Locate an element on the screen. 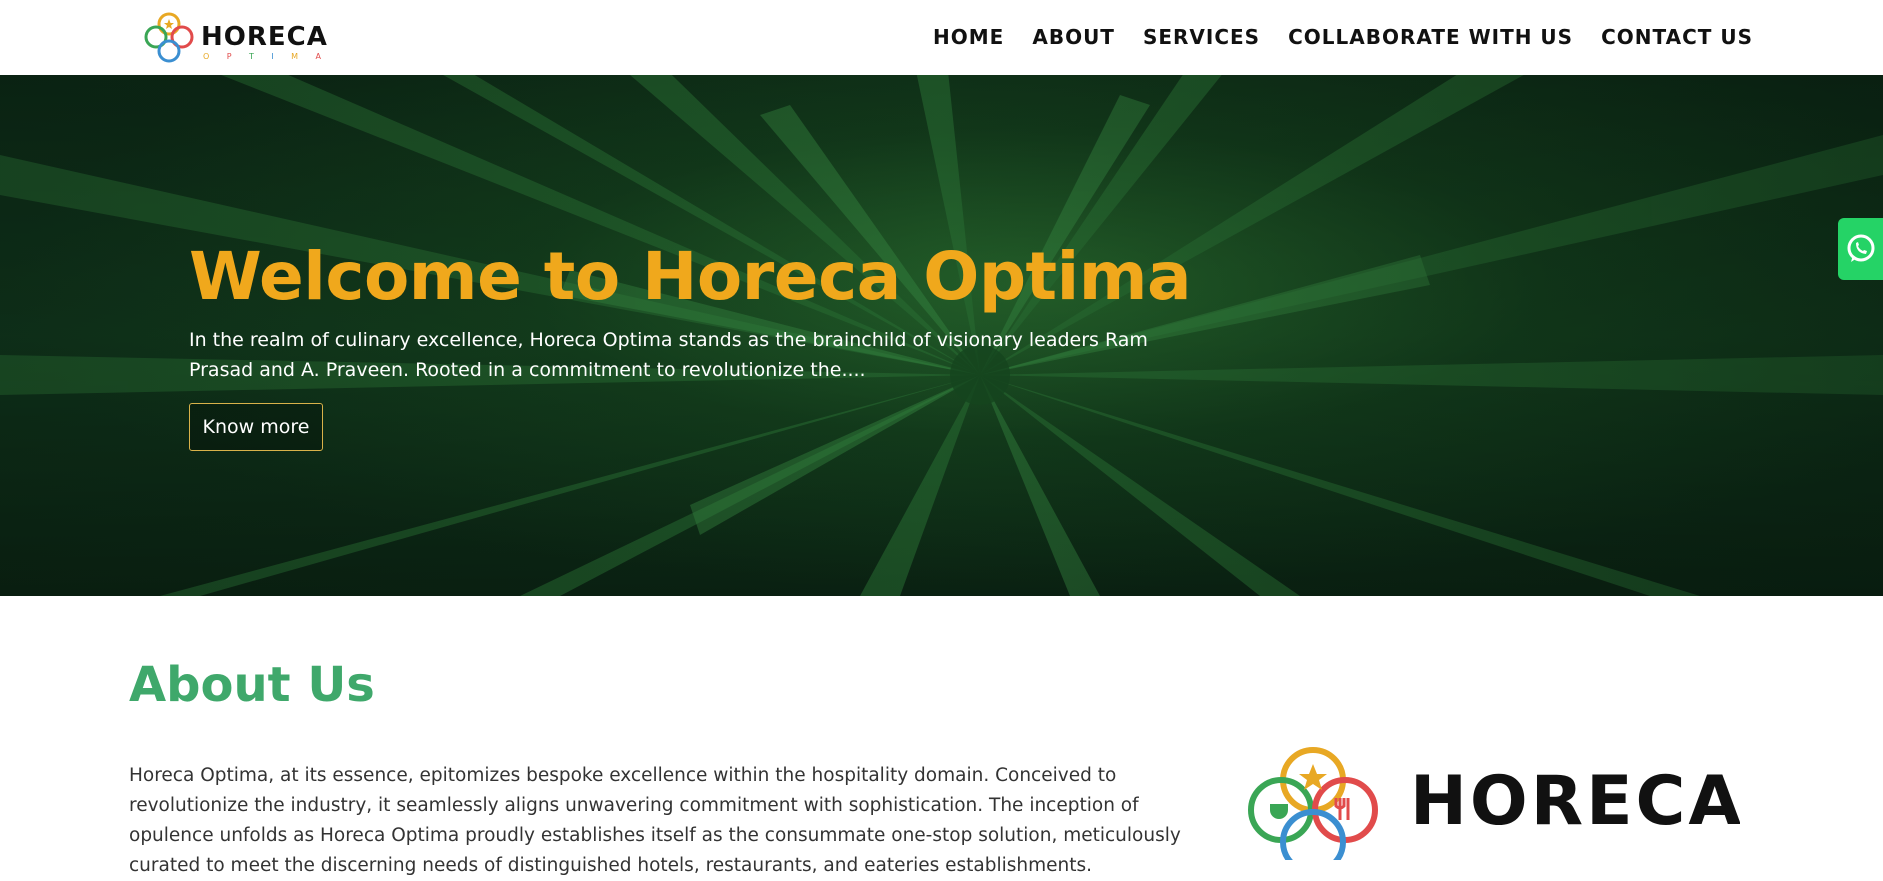 The image size is (1883, 881). nav-services: SERVICES is located at coordinates (1201, 37).